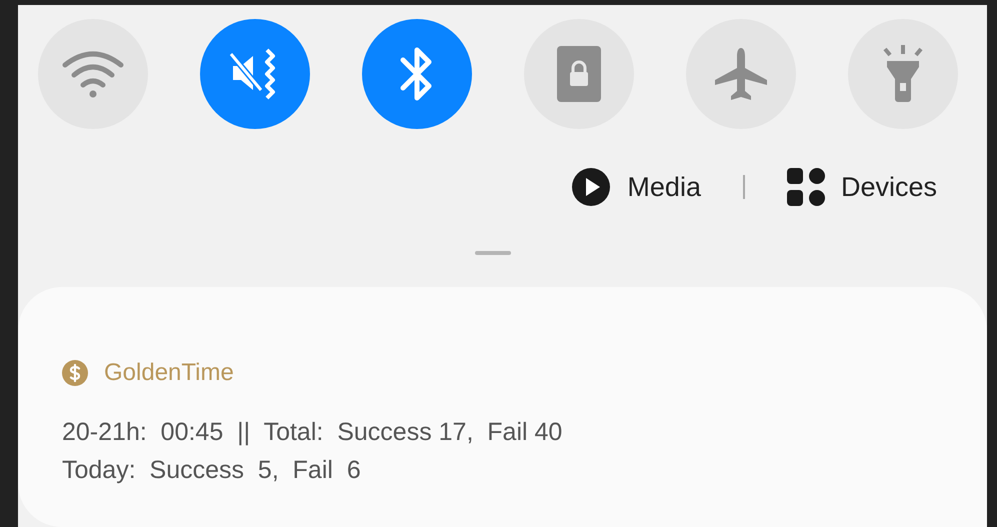  Describe the element at coordinates (212, 470) in the screenshot. I see `notification-text: Today: Success 5, Fail 6` at that location.